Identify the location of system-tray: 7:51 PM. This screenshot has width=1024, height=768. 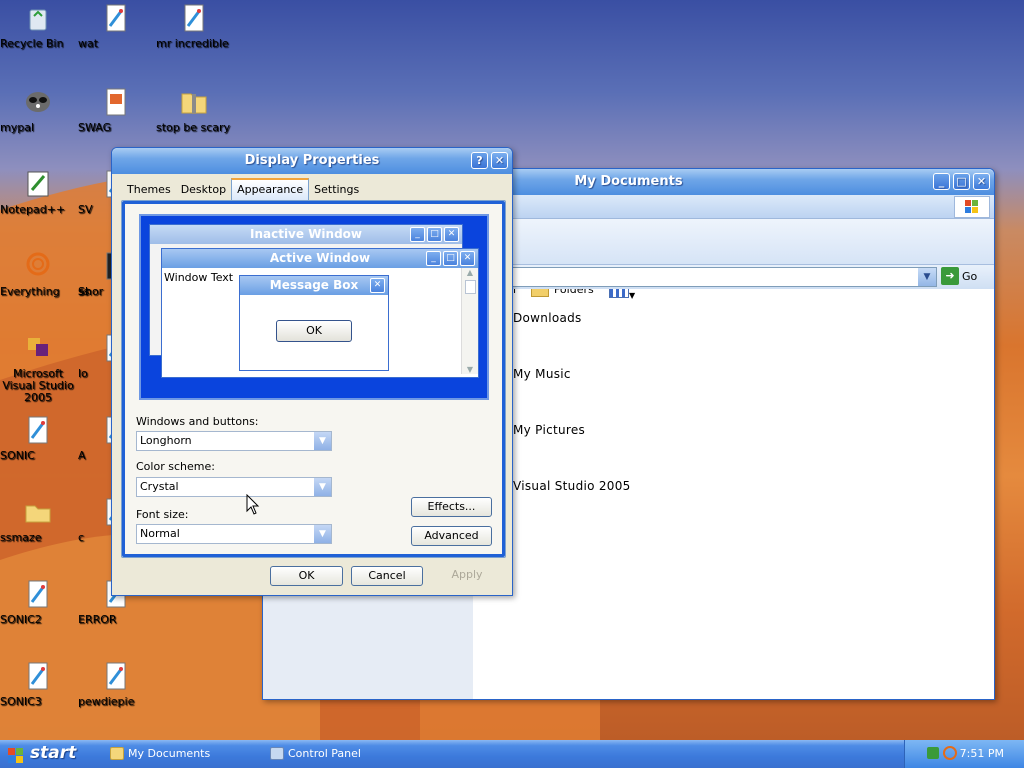
(964, 754).